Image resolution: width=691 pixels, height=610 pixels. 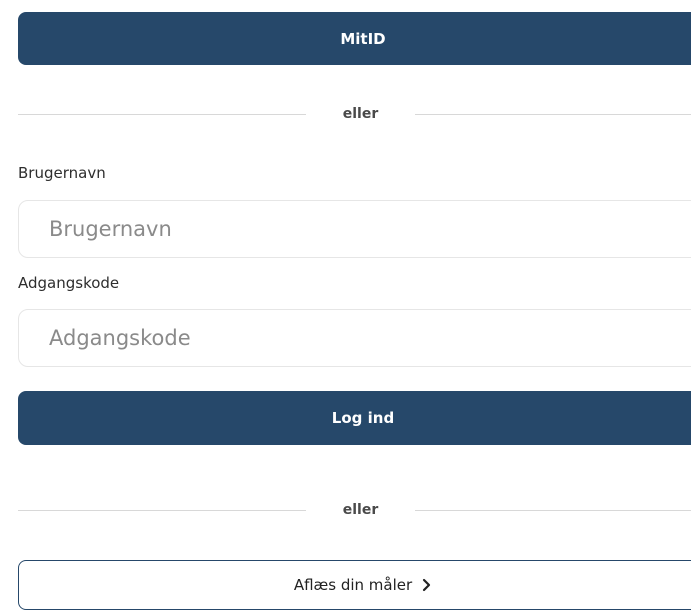 What do you see at coordinates (354, 338) in the screenshot?
I see `password-input` at bounding box center [354, 338].